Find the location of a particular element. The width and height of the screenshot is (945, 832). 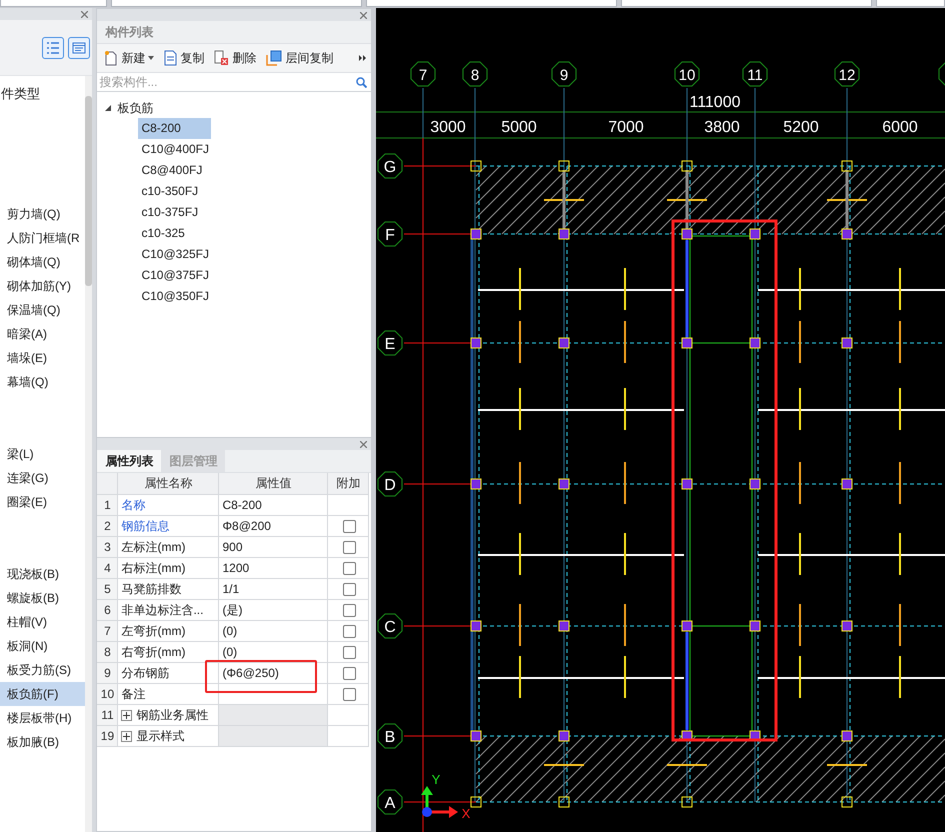

column-header: 属性值 is located at coordinates (273, 484).